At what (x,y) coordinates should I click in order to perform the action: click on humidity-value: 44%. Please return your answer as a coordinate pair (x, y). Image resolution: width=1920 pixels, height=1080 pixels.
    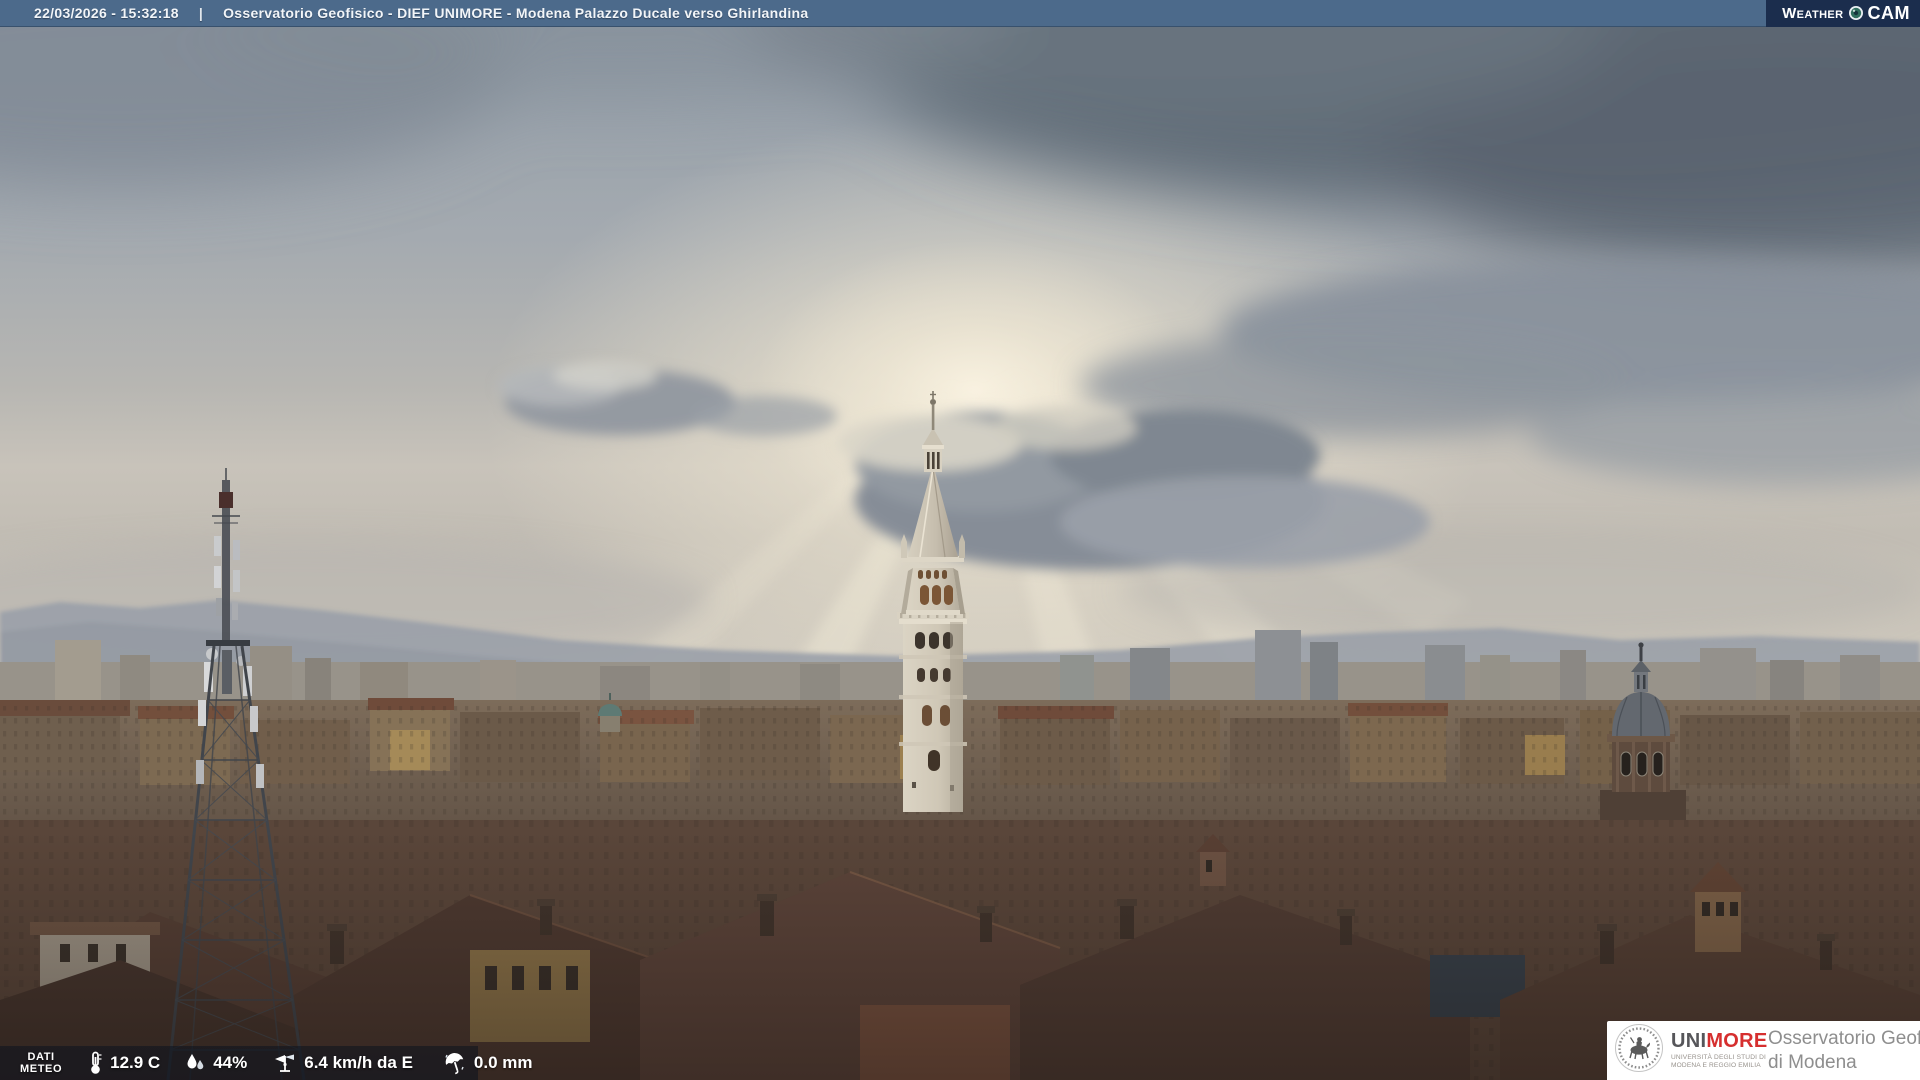
    Looking at the image, I should click on (230, 1062).